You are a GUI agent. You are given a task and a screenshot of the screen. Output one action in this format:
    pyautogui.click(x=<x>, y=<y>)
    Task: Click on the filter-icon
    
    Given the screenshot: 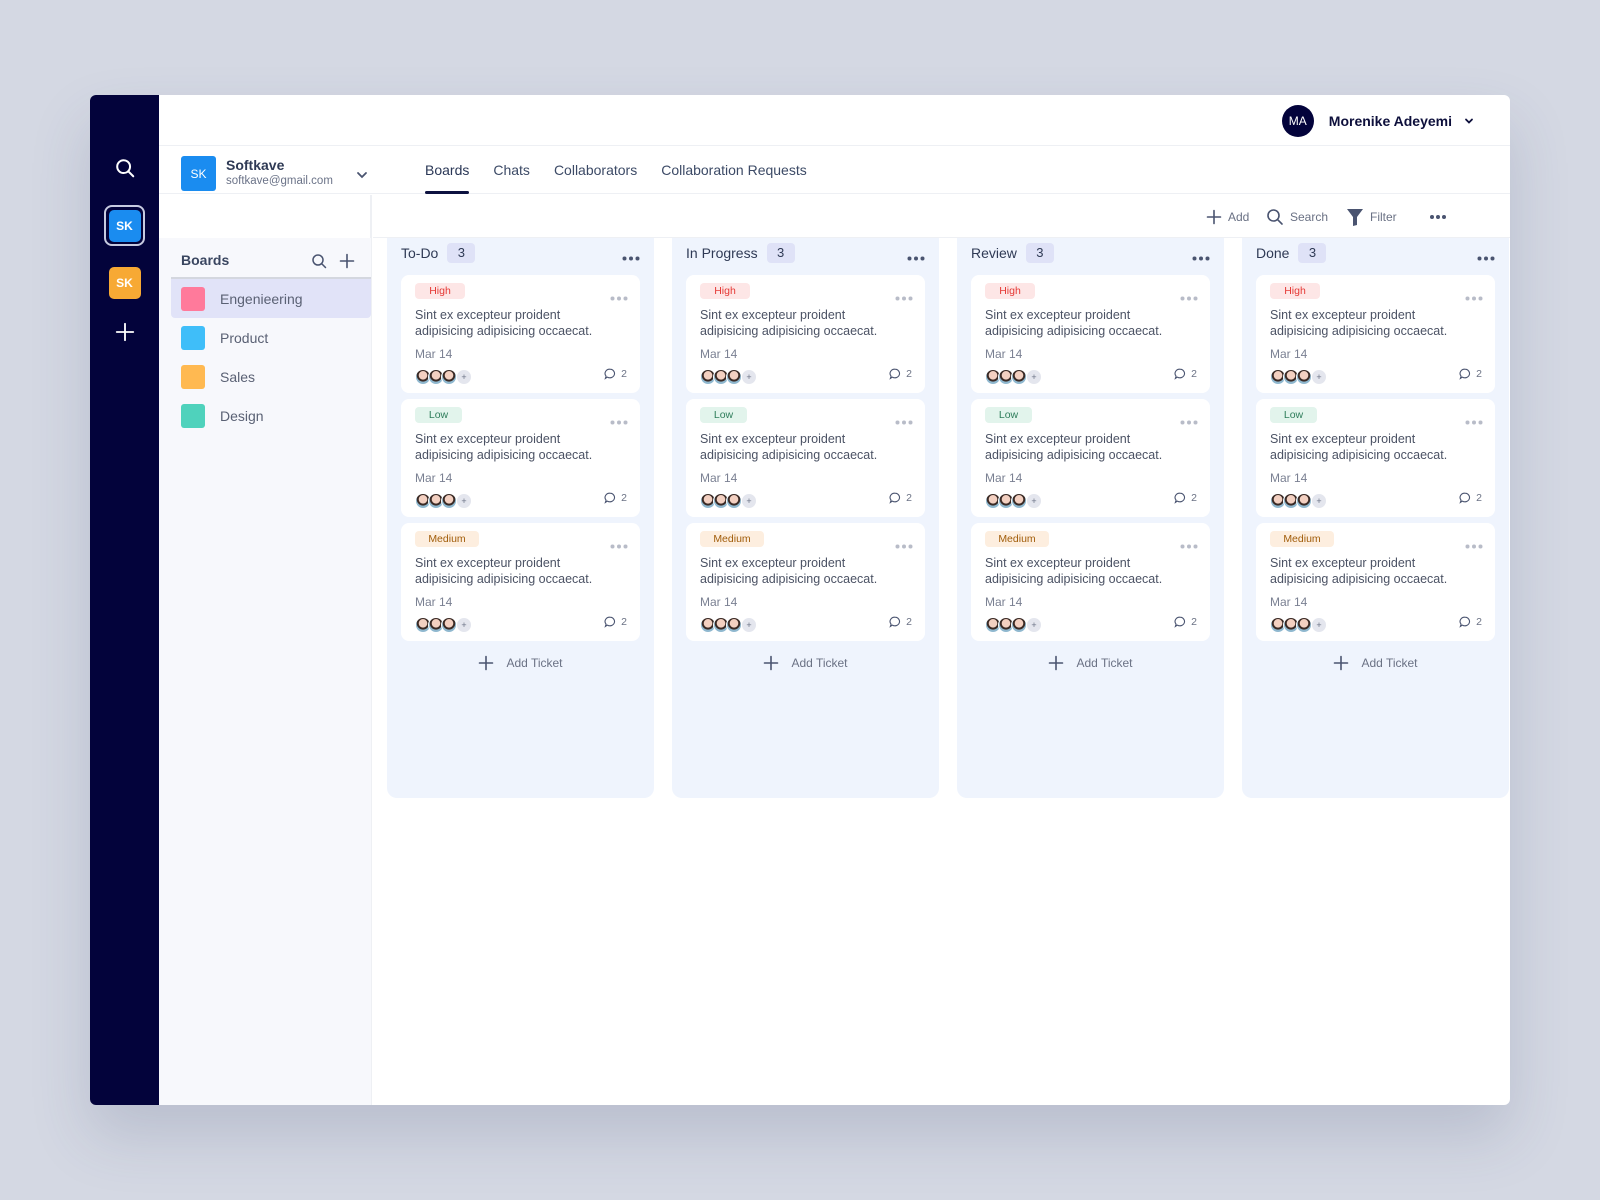 What is the action you would take?
    pyautogui.click(x=1355, y=217)
    